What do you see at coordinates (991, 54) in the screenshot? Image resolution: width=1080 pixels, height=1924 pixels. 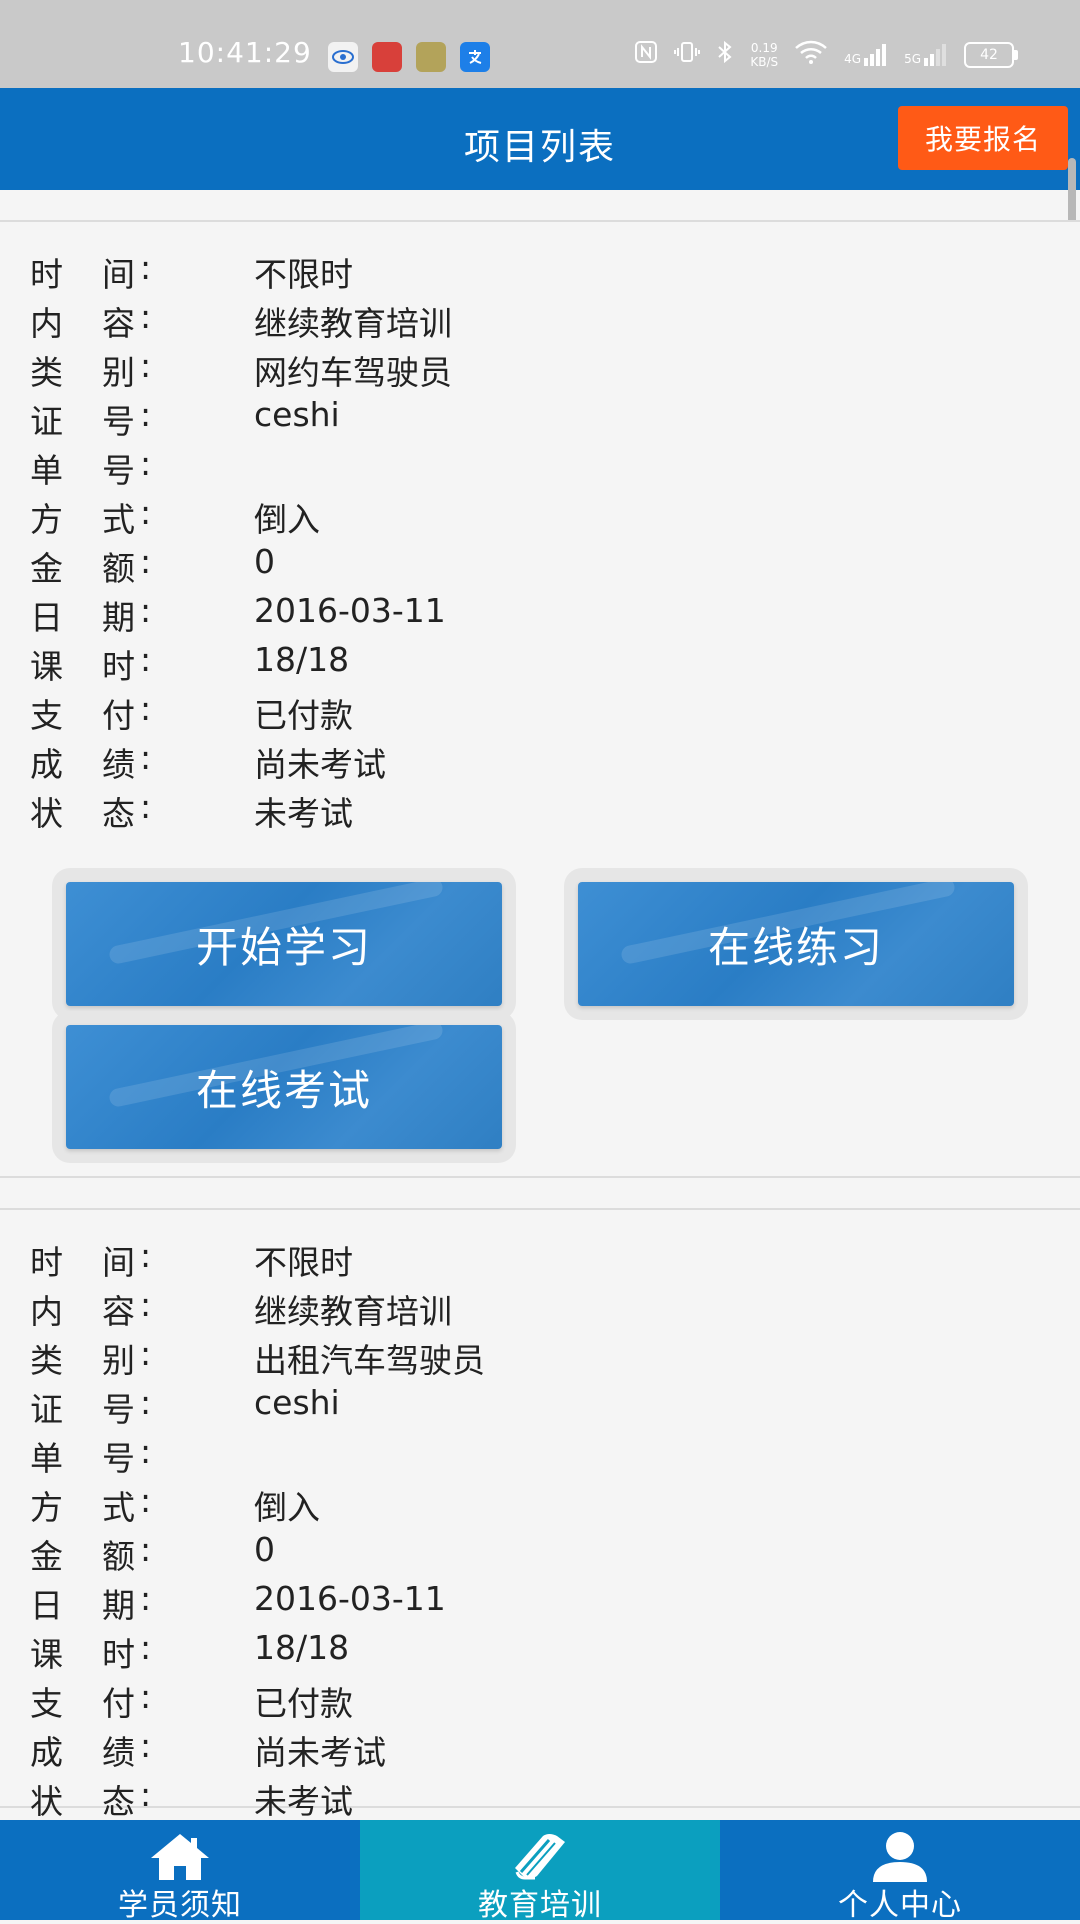 I see `battery-icon: 42` at bounding box center [991, 54].